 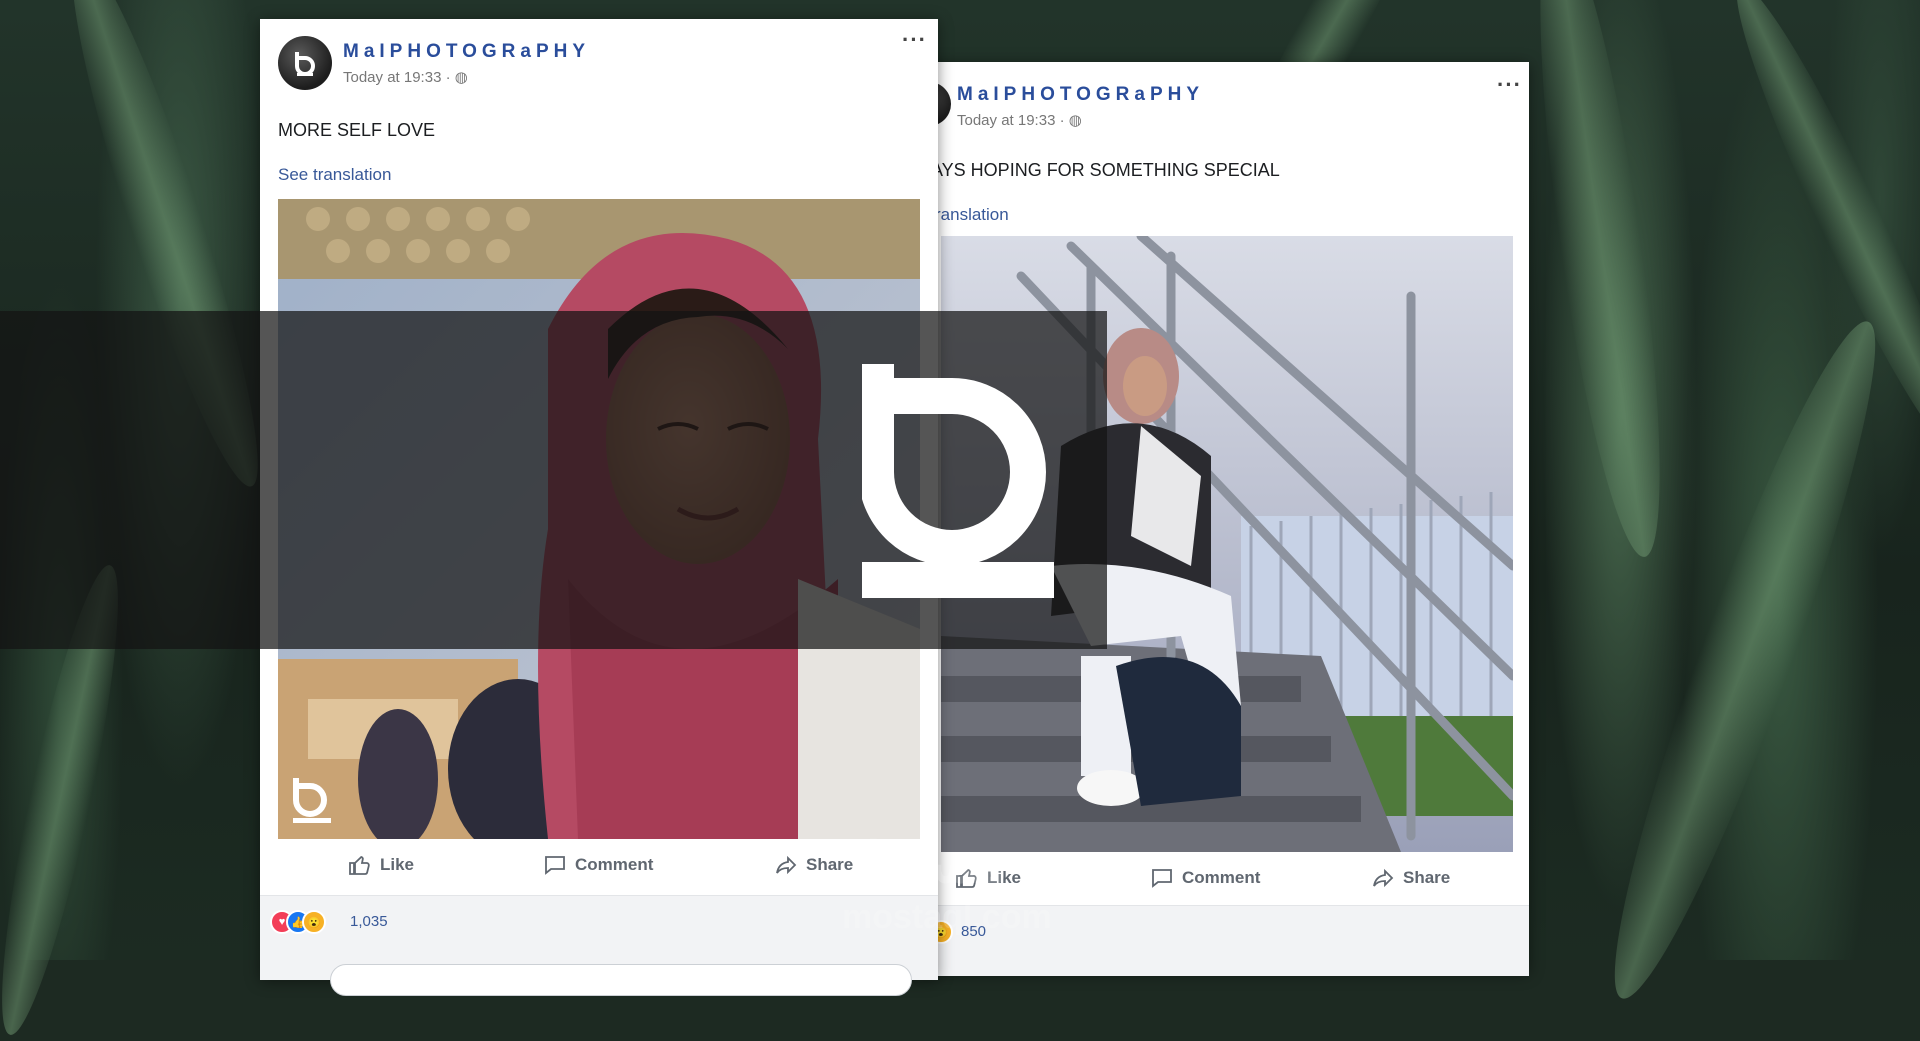 What do you see at coordinates (314, 922) in the screenshot?
I see `wow-reaction-icon: 😮` at bounding box center [314, 922].